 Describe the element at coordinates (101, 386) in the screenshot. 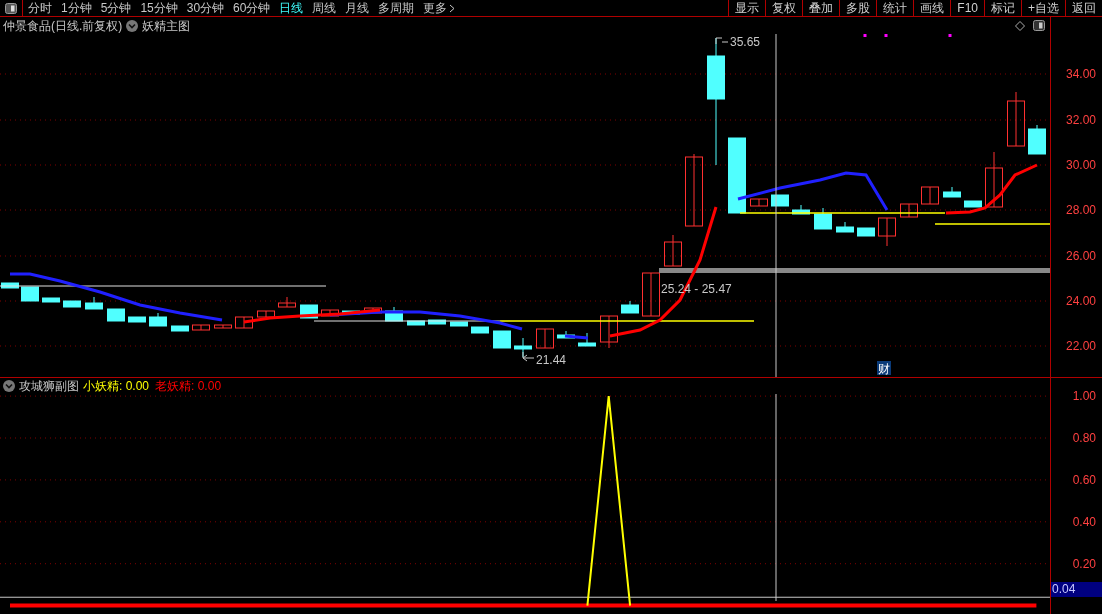

I see `legend-label: 小妖精` at that location.